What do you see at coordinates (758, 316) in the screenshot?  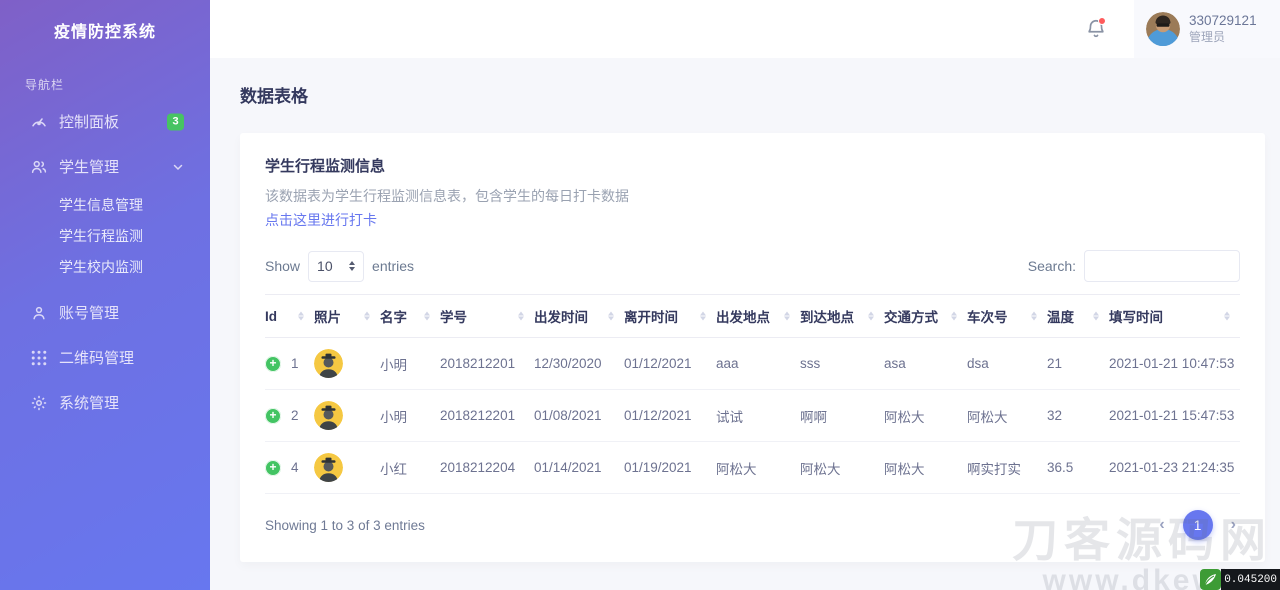 I see `column-header-depart-place: 出发地点` at bounding box center [758, 316].